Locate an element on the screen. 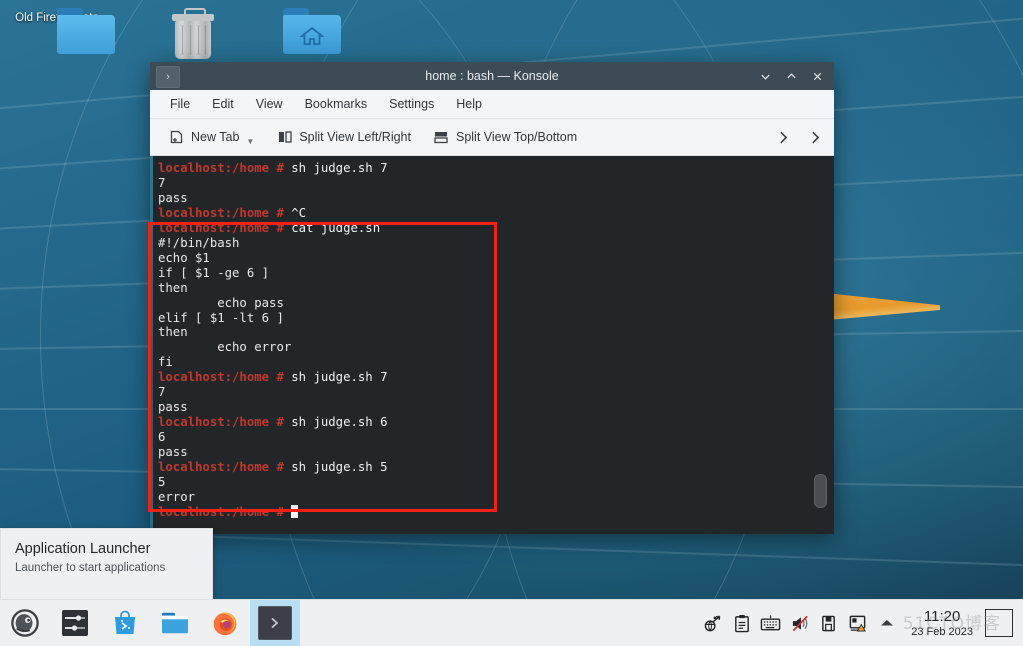  terminal-command: cat judge.sh is located at coordinates (332, 227).